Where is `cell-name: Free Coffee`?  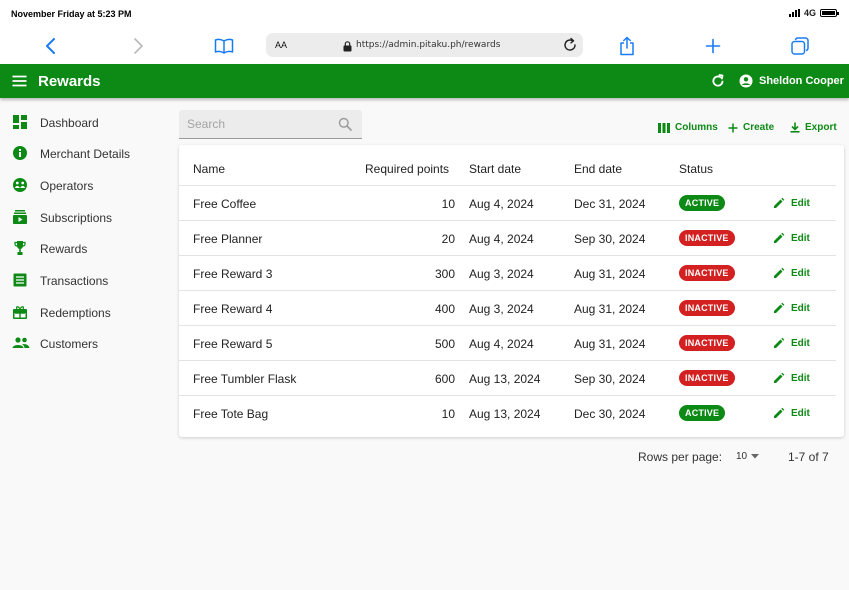
cell-name: Free Coffee is located at coordinates (225, 204).